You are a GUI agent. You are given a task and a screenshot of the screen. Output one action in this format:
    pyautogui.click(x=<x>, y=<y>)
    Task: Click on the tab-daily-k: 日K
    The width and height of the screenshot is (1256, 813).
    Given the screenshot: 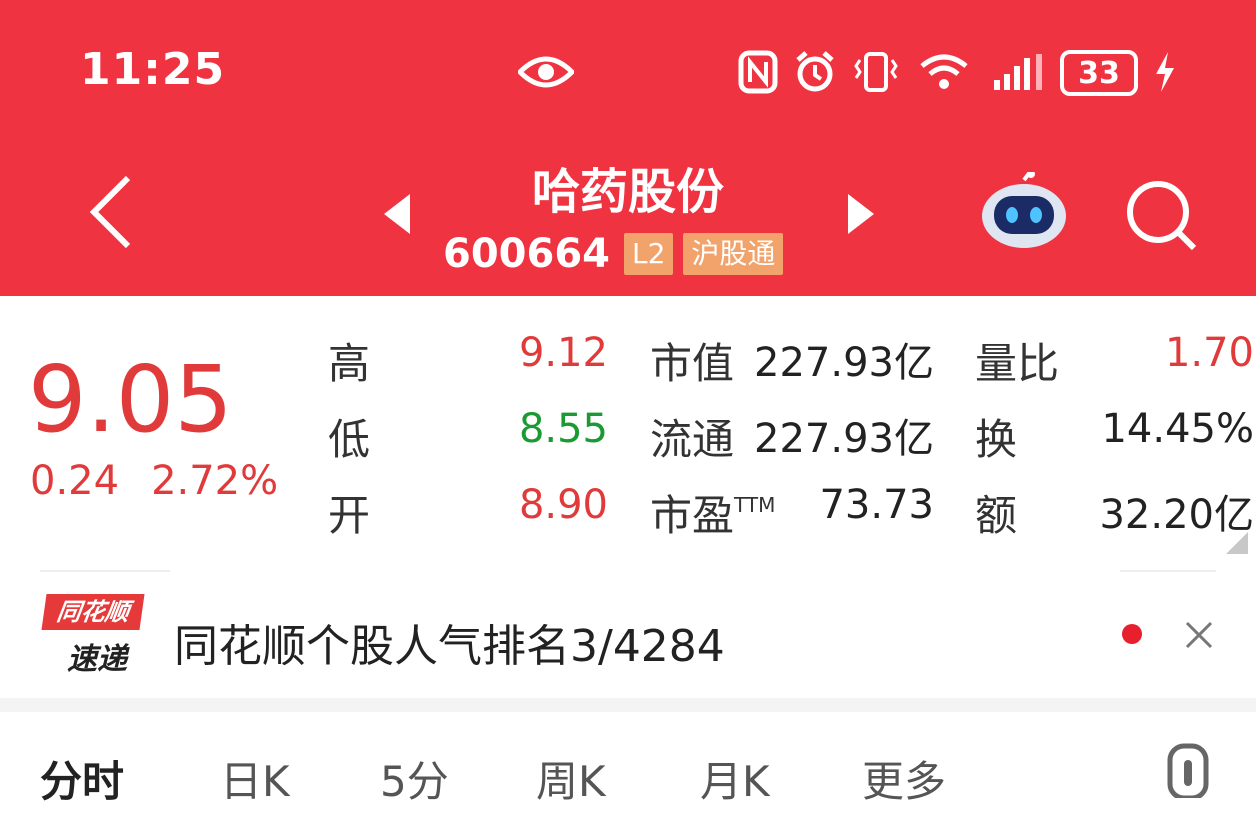 What is the action you would take?
    pyautogui.click(x=255, y=778)
    